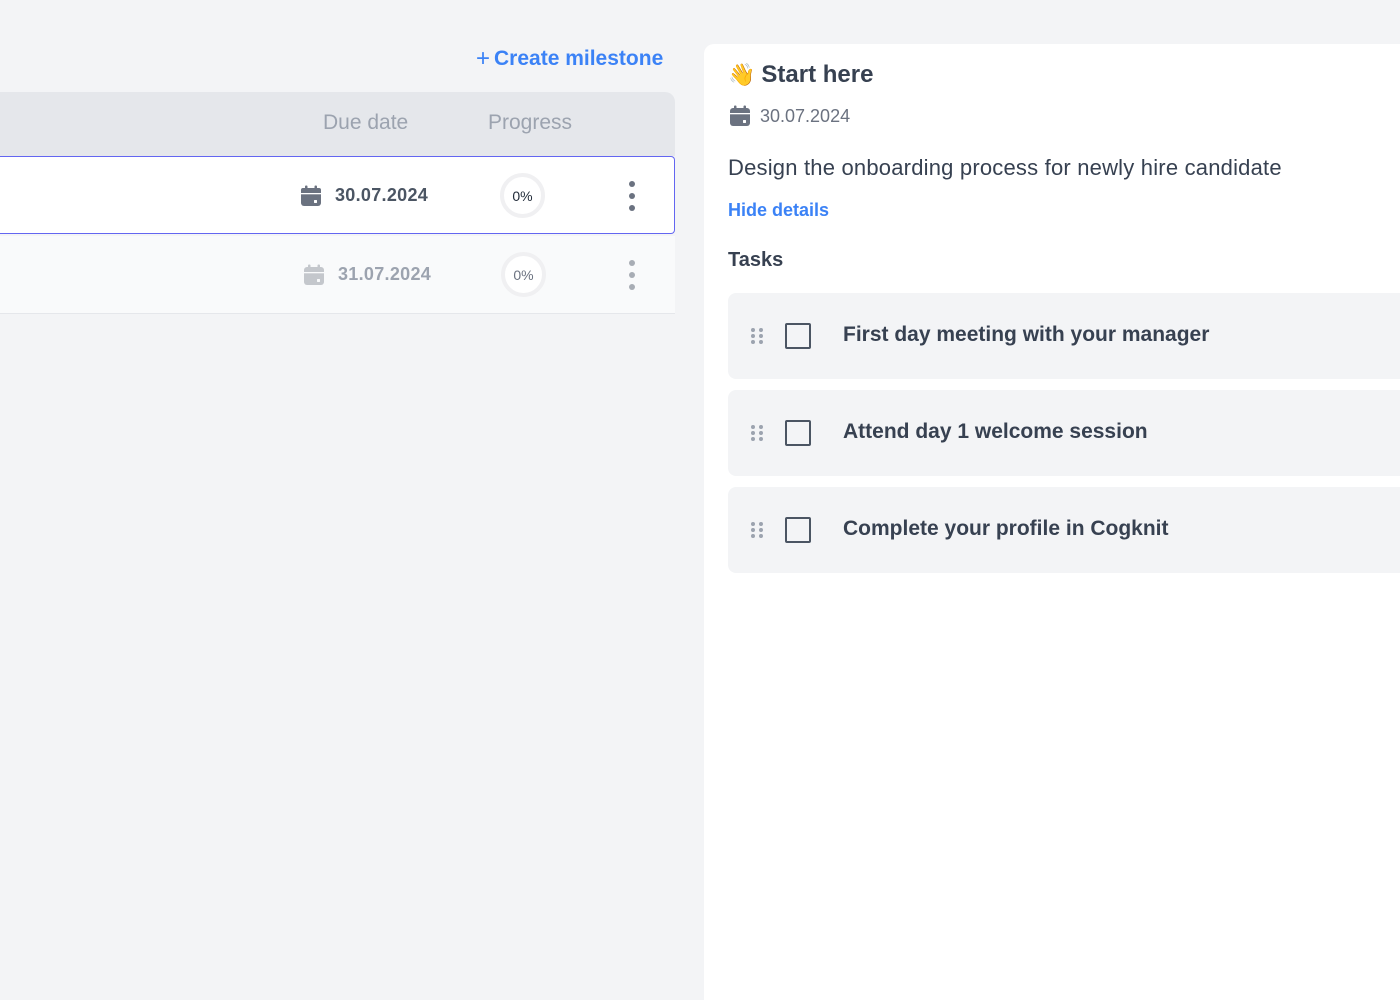 The height and width of the screenshot is (1000, 1400). I want to click on task-item: First day meeting with your manager, so click(1064, 336).